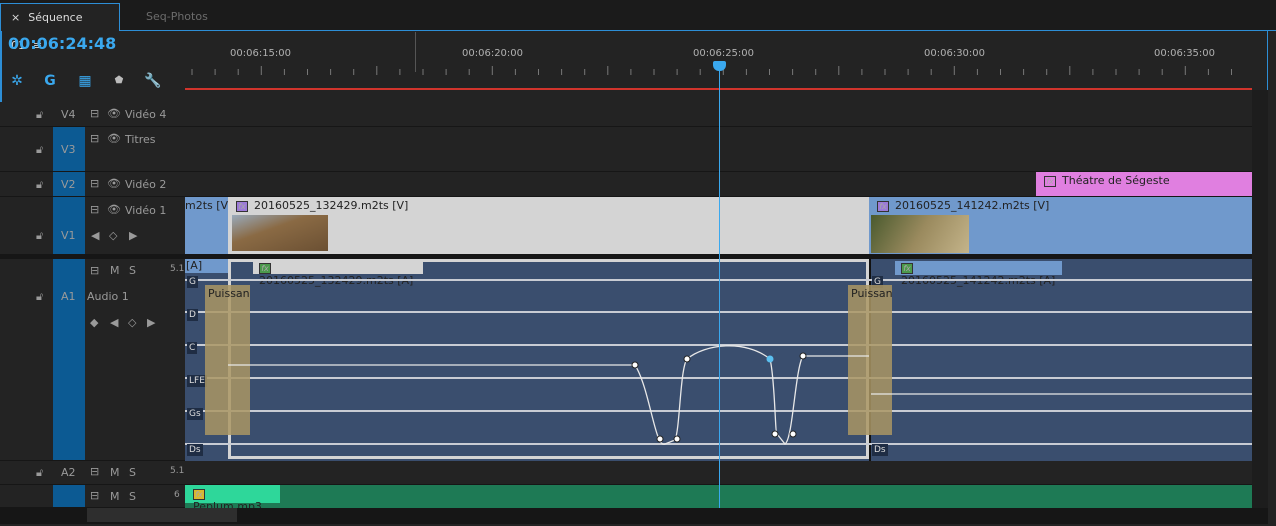 The height and width of the screenshot is (526, 1276). Describe the element at coordinates (50, 81) in the screenshot. I see `linked-selection-icon: G` at that location.